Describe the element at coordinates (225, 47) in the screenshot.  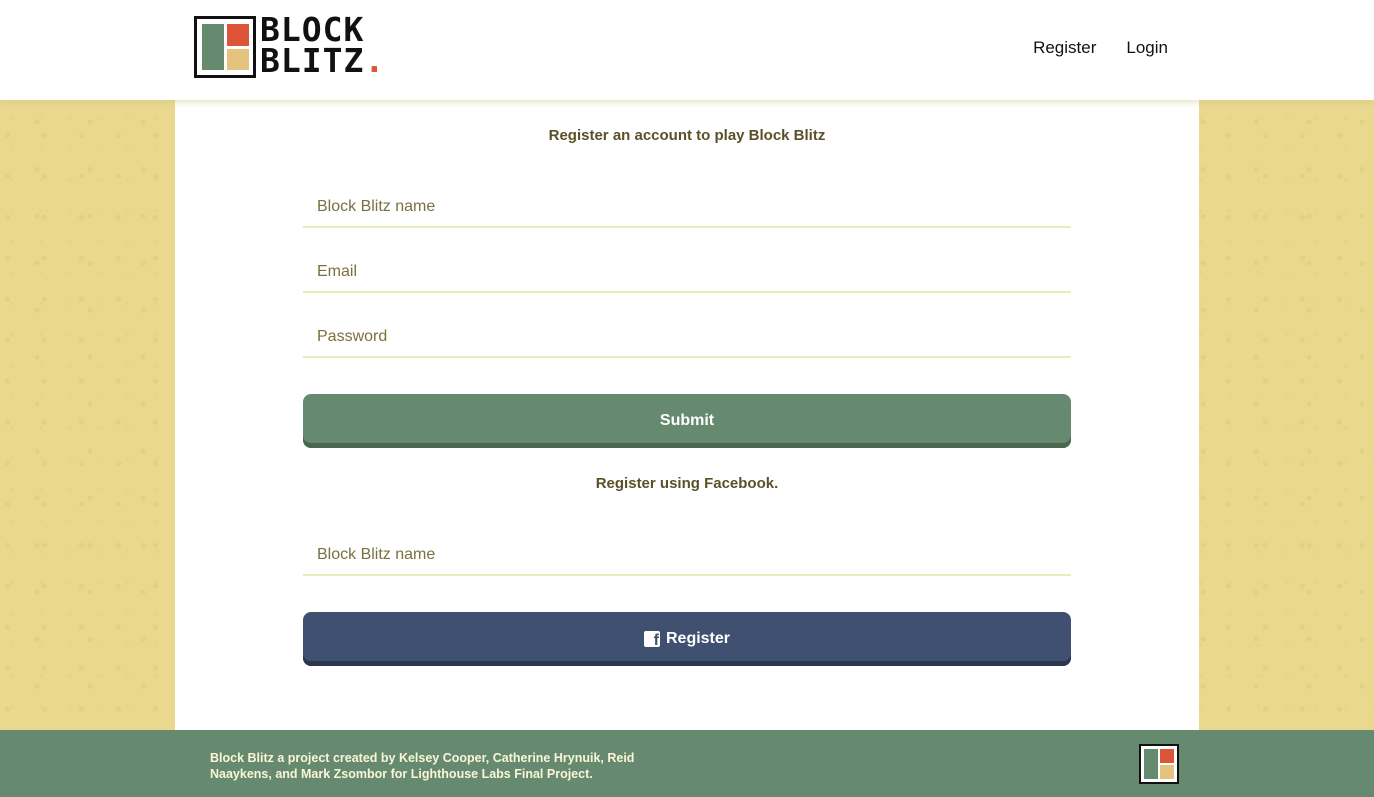
I see `logo-mark-icon` at that location.